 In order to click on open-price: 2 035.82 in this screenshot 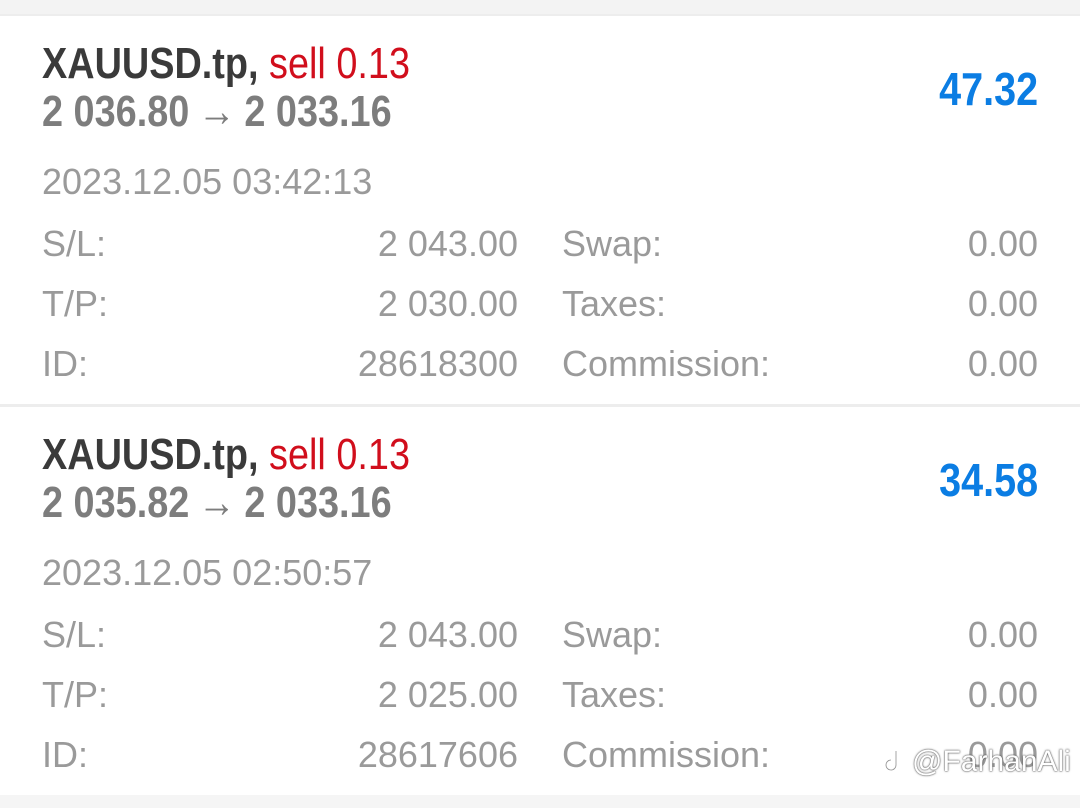, I will do `click(116, 502)`.